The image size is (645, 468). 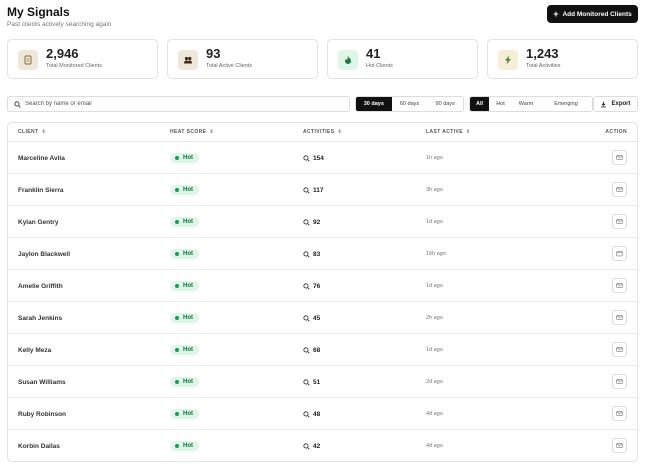 What do you see at coordinates (322, 445) in the screenshot?
I see `table-row: Korbin Dallas Hot 42 4d ago` at bounding box center [322, 445].